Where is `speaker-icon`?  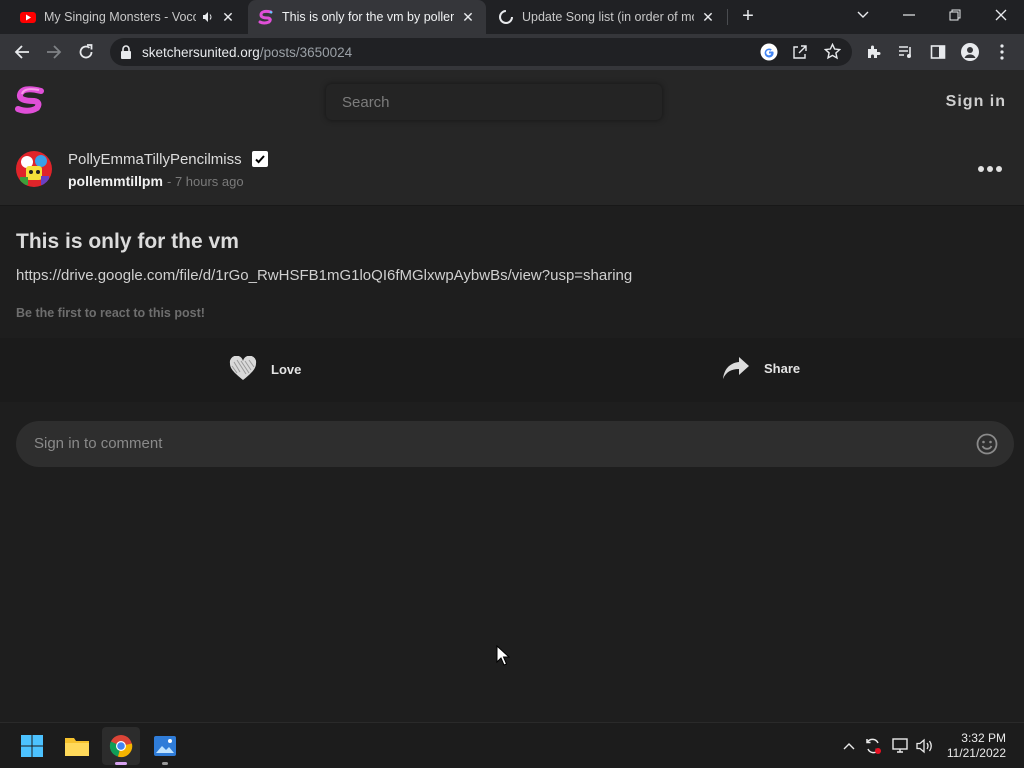 speaker-icon is located at coordinates (208, 17).